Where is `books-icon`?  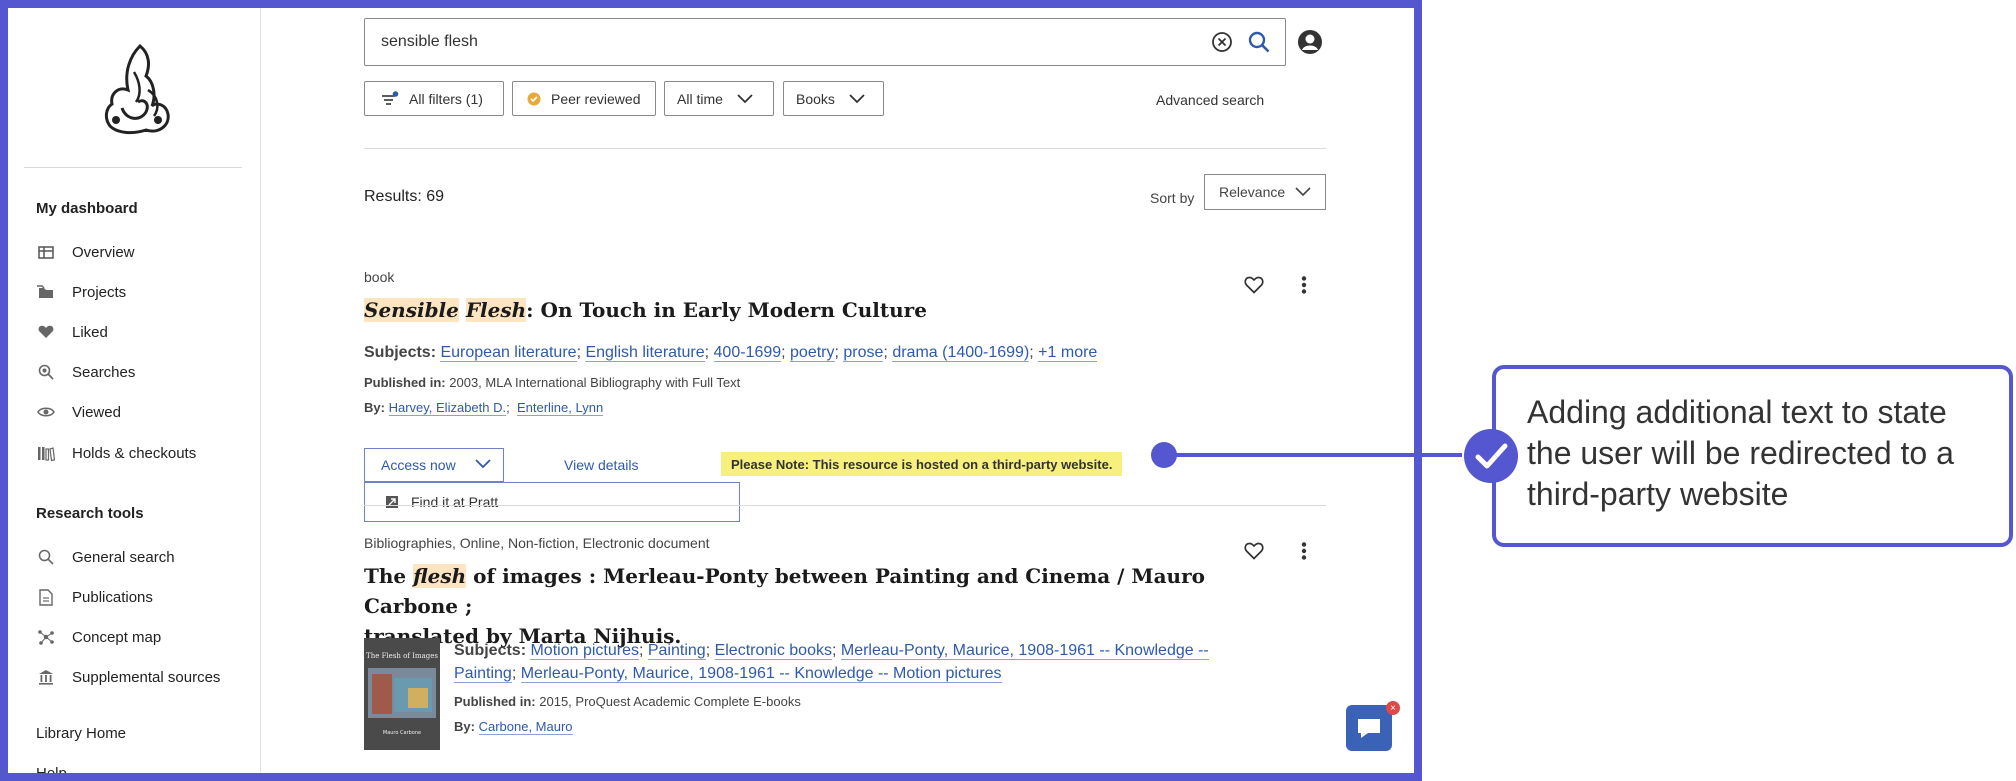
books-icon is located at coordinates (46, 453).